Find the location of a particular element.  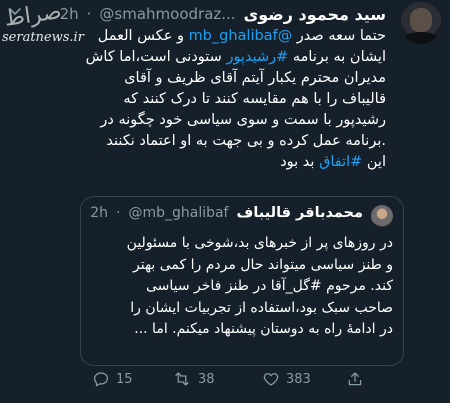

heart-icon is located at coordinates (271, 379).